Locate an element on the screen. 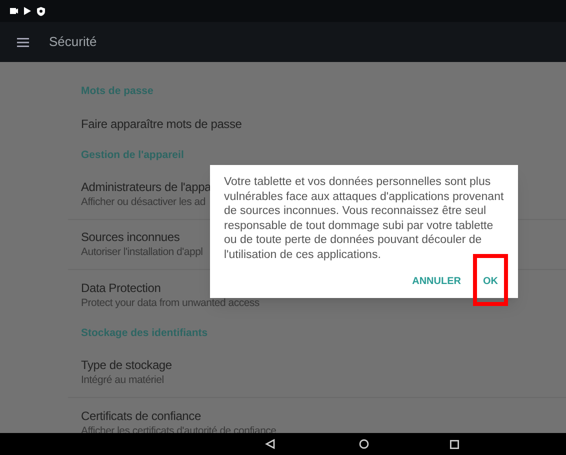 This screenshot has width=566, height=455. setting-subtitle: Intégré au matériel is located at coordinates (122, 380).